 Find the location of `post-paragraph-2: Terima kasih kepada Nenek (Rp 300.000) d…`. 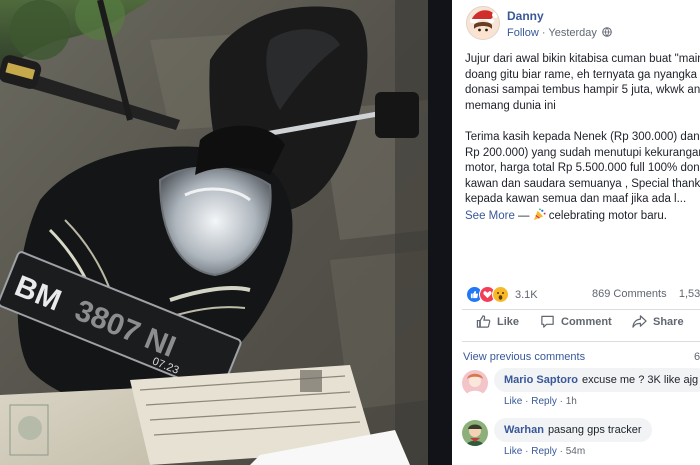

post-paragraph-2: Terima kasih kepada Nenek (Rp 300.000) d… is located at coordinates (582, 168).